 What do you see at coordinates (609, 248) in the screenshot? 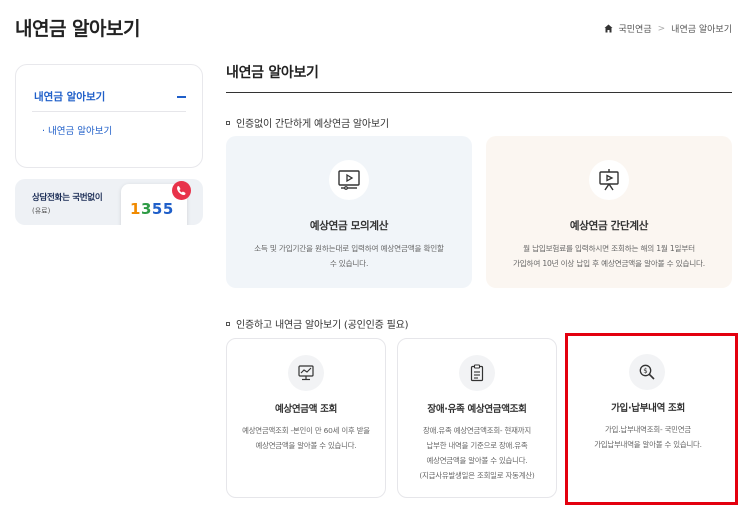
I see `card-desc-line: 월 납입보험료를 입력하시면 조회하는 해의 1월 1일부터` at bounding box center [609, 248].